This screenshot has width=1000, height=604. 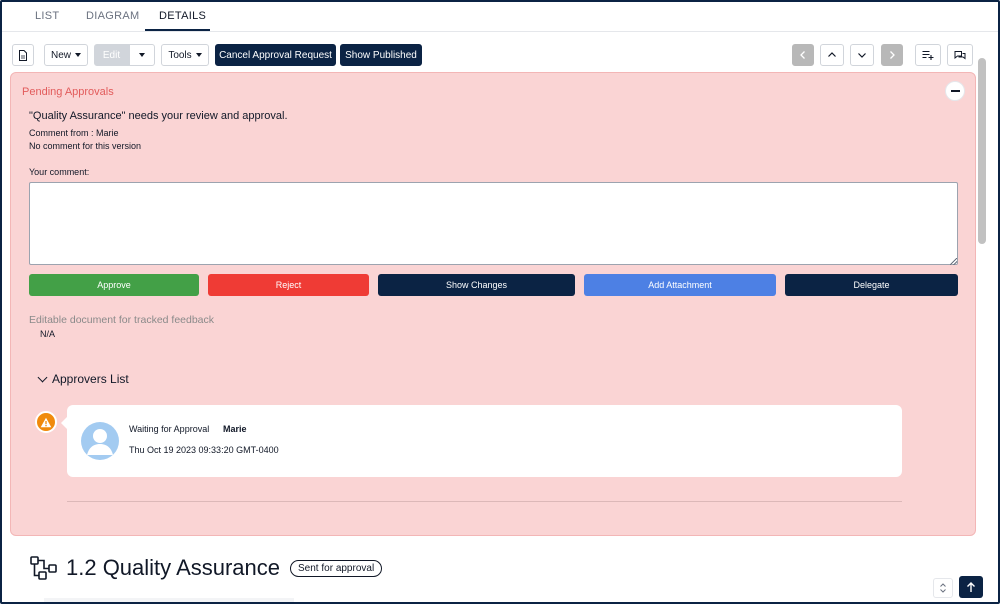 I want to click on delegate-button: Delegate, so click(x=871, y=285).